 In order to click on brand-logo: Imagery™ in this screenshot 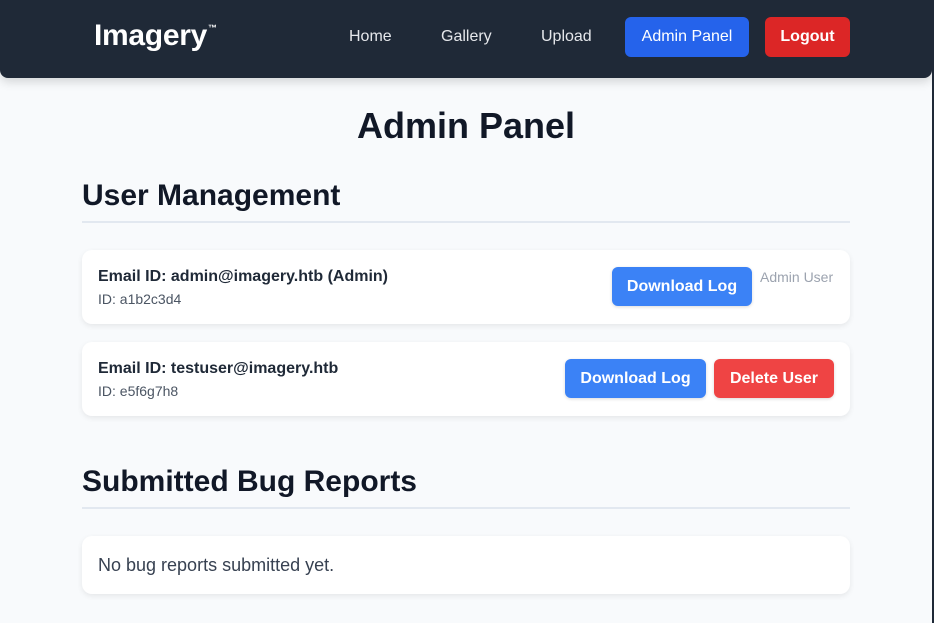, I will do `click(155, 36)`.